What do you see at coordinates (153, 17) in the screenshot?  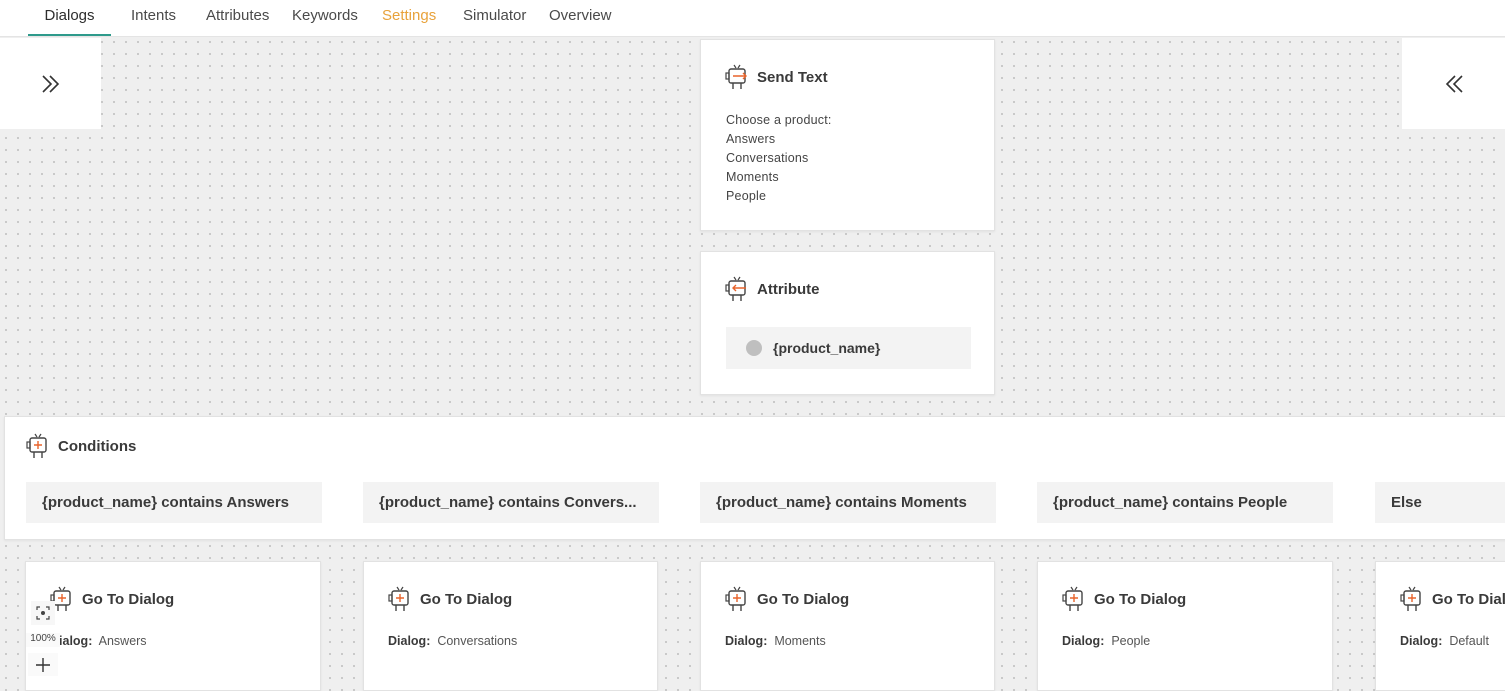 I see `tab-intents: Intents` at bounding box center [153, 17].